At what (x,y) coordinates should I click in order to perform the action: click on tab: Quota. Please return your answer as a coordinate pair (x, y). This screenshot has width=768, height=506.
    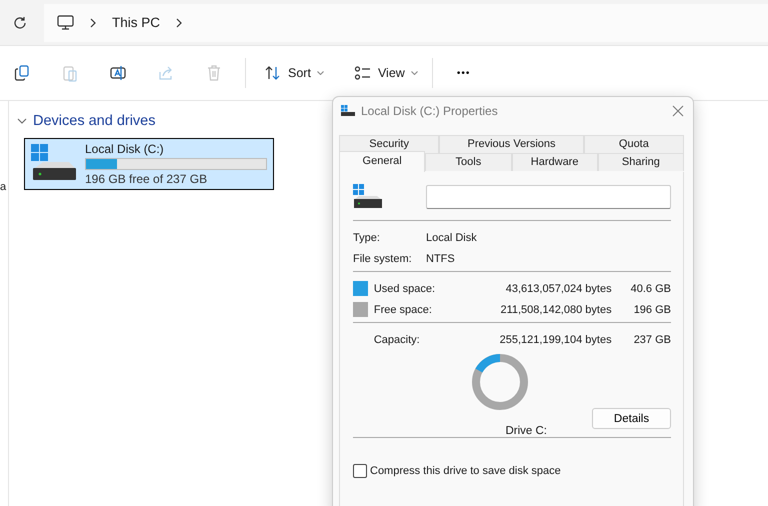
    Looking at the image, I should click on (634, 144).